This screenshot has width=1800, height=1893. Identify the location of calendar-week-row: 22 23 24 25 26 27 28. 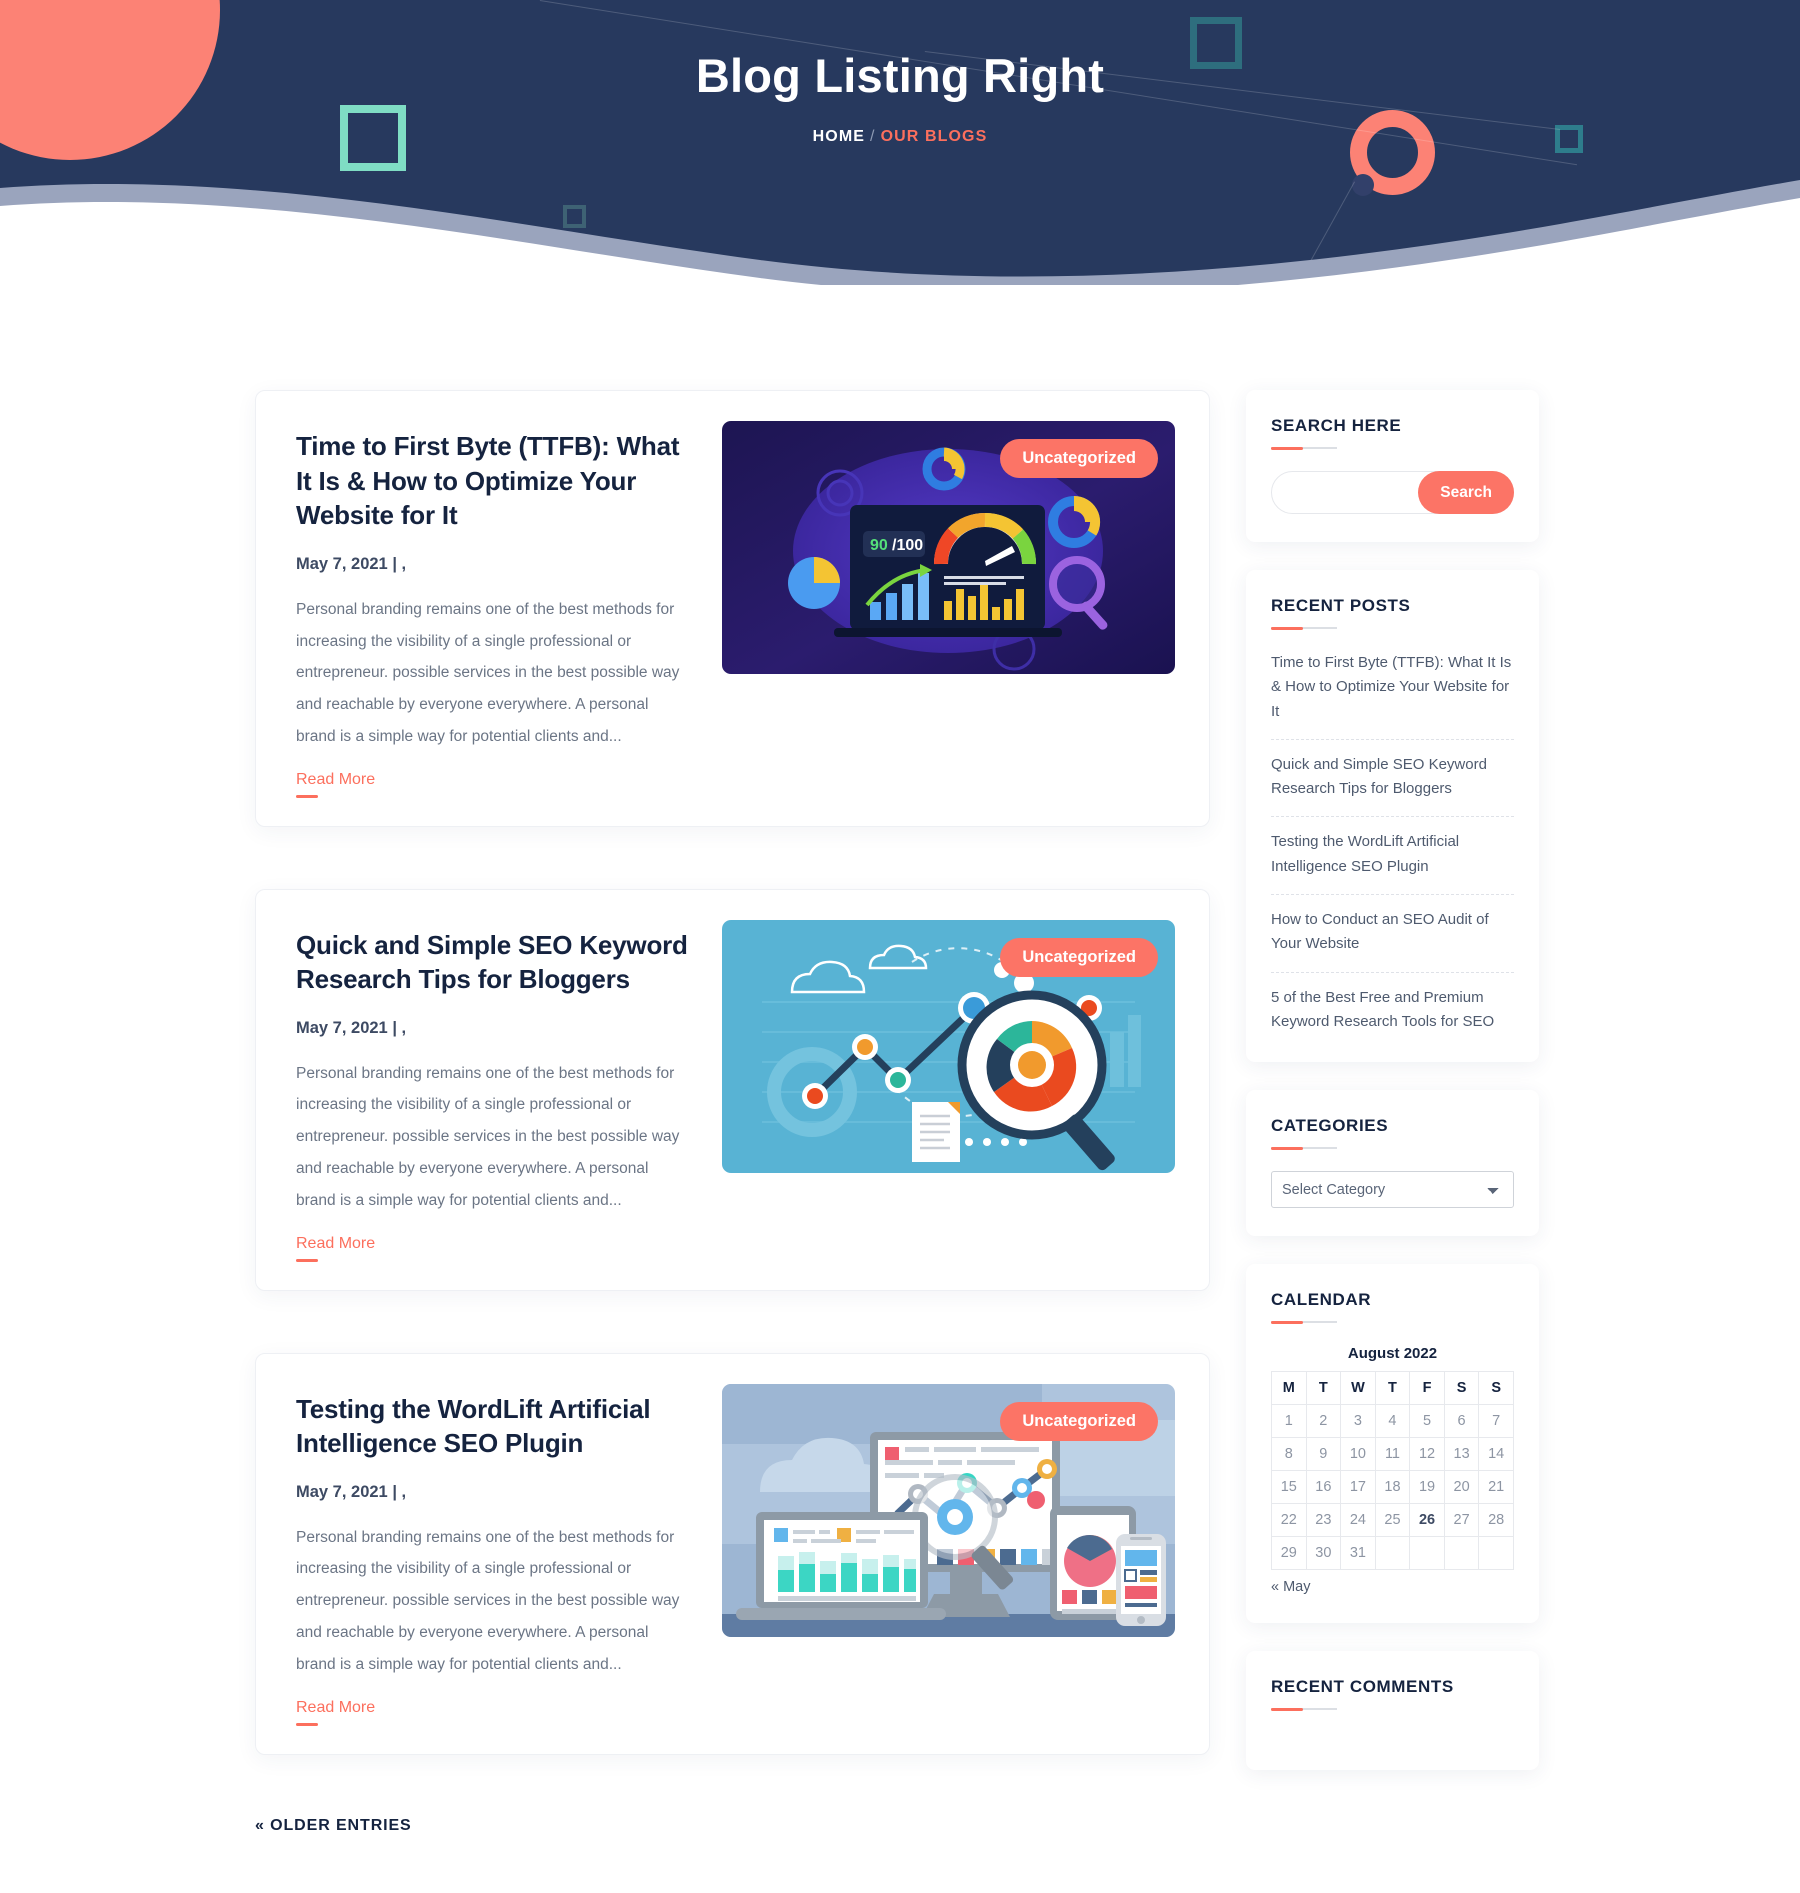
(1392, 1520).